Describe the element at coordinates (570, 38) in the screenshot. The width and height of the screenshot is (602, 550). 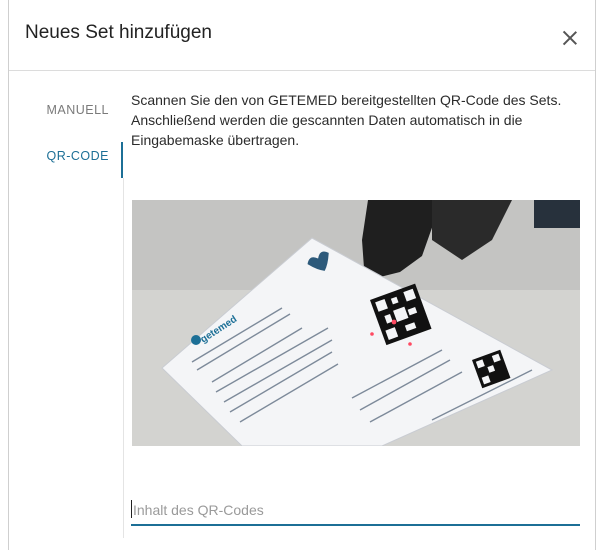
I see `close-icon` at that location.